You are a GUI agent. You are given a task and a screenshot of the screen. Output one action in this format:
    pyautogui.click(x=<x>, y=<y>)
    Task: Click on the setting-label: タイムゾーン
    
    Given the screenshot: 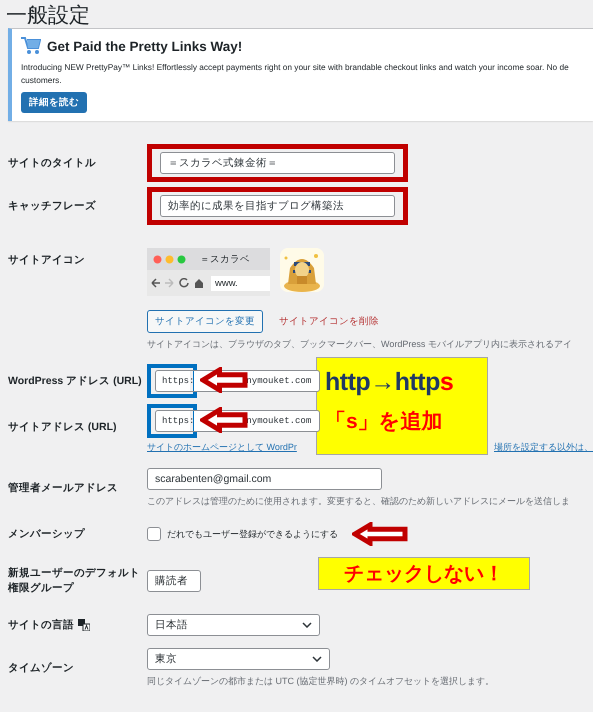 What is the action you would take?
    pyautogui.click(x=41, y=668)
    